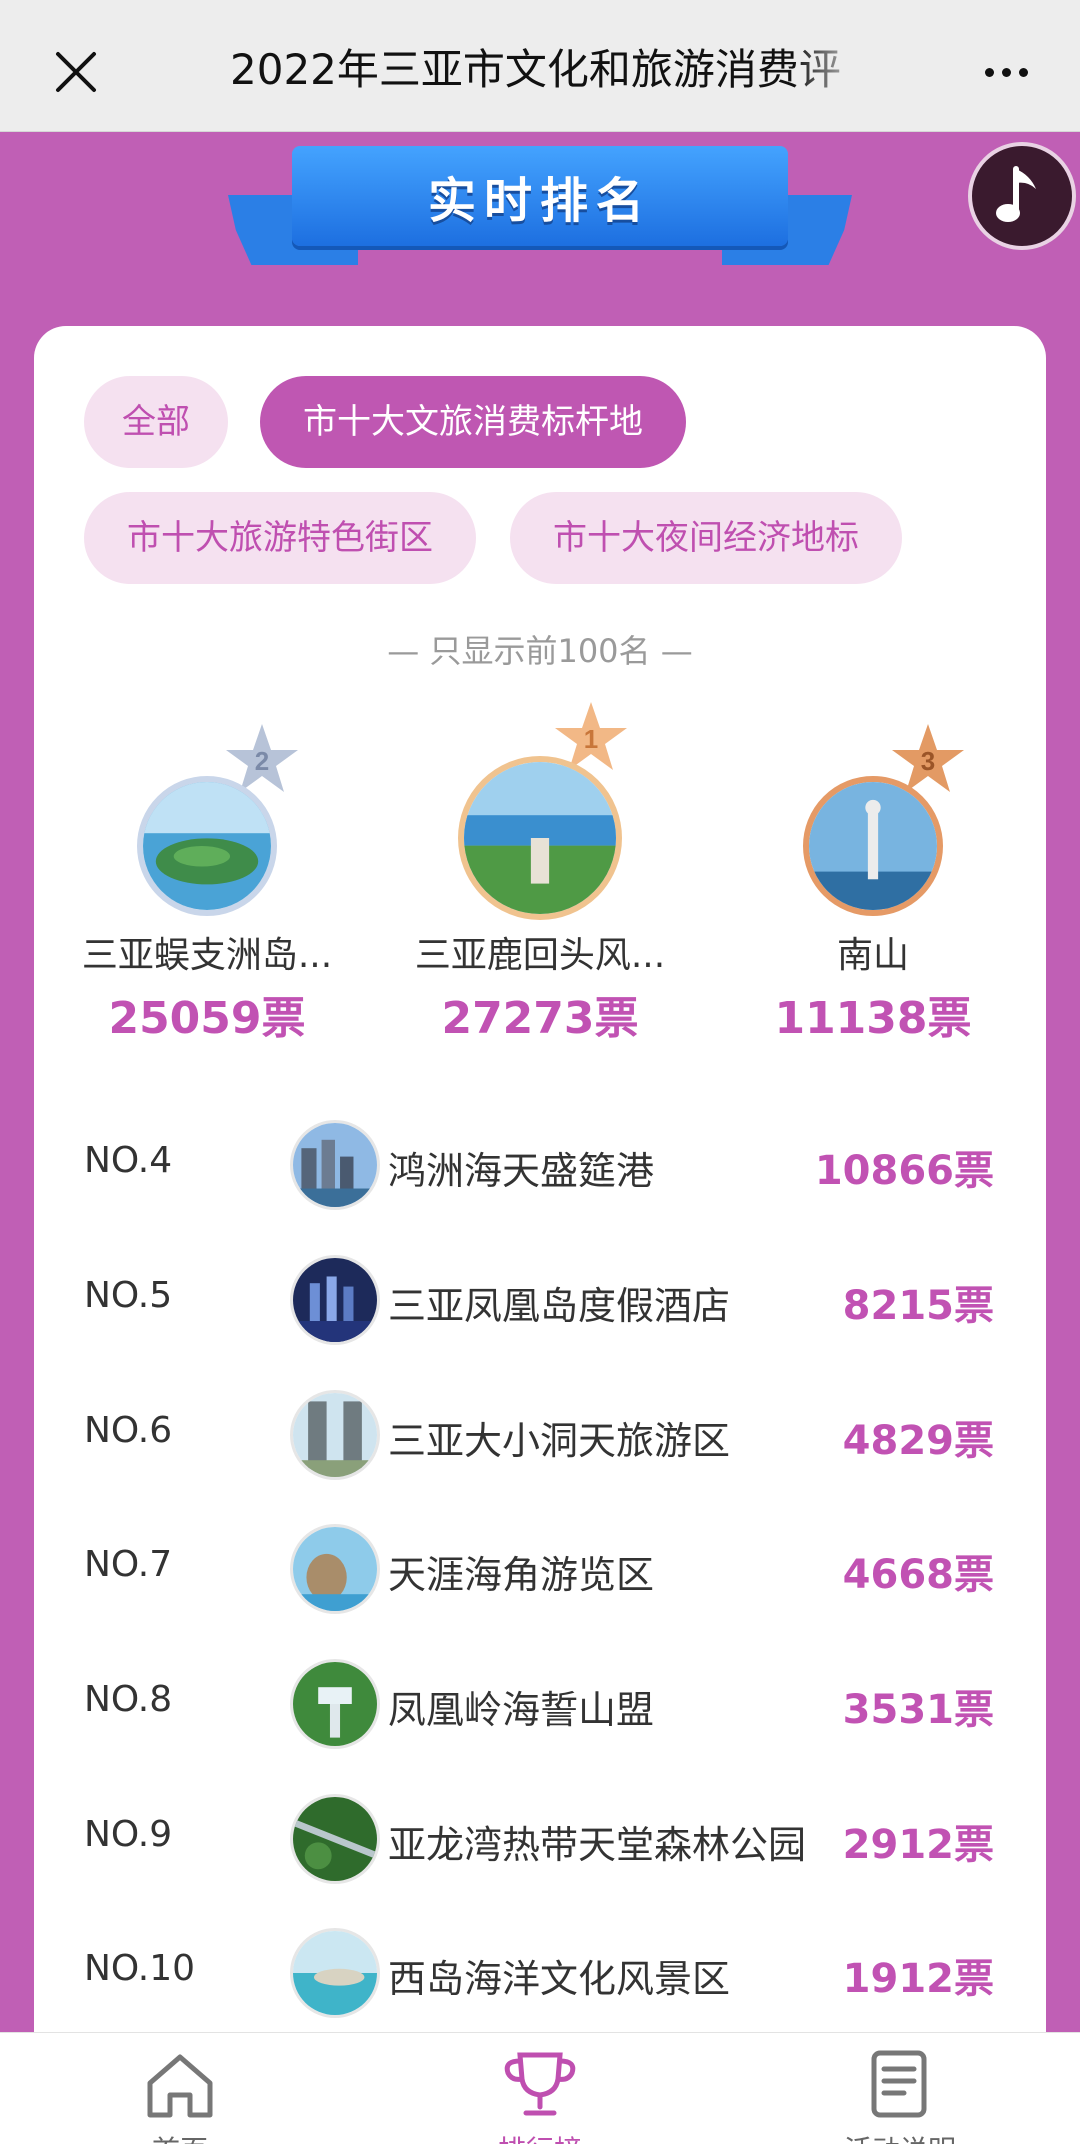 The image size is (1080, 2144). I want to click on list-item-votes: 10866票, so click(904, 1171).